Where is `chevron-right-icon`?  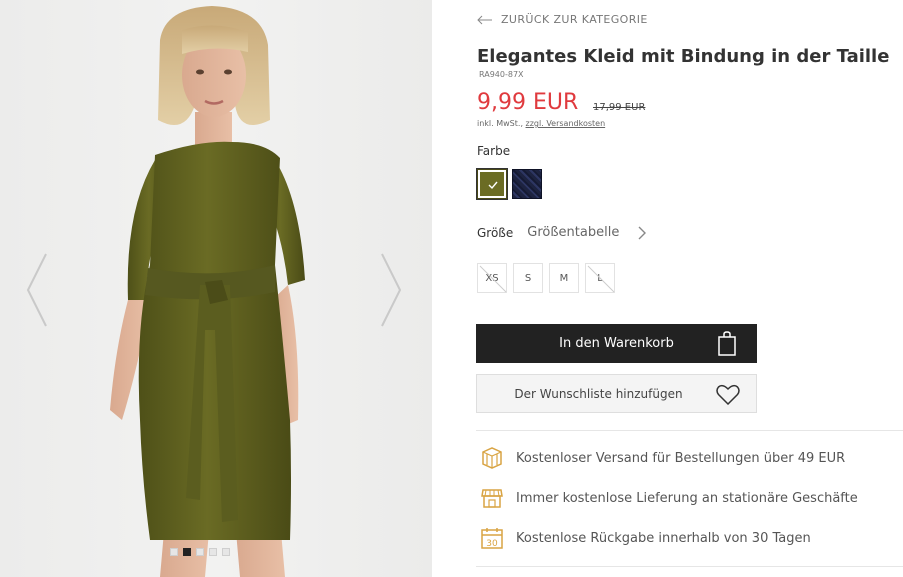
chevron-right-icon is located at coordinates (642, 233).